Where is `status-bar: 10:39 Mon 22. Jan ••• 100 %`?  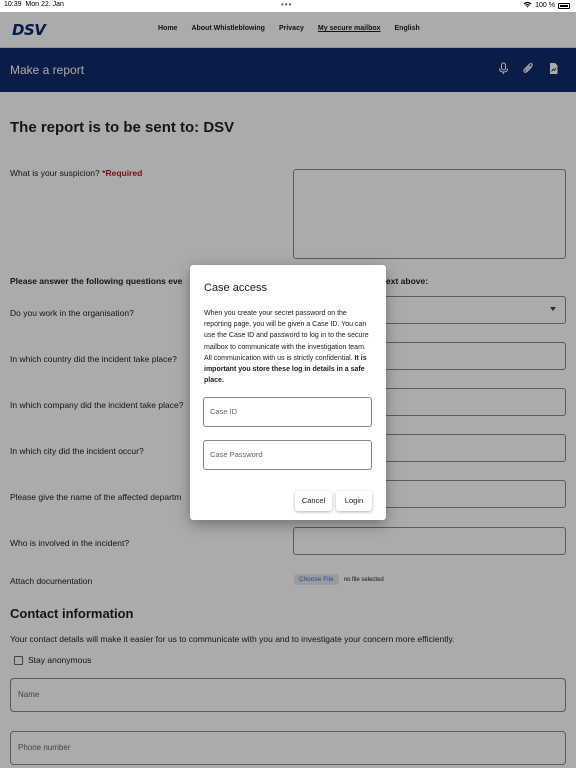
status-bar: 10:39 Mon 22. Jan ••• 100 % is located at coordinates (288, 6).